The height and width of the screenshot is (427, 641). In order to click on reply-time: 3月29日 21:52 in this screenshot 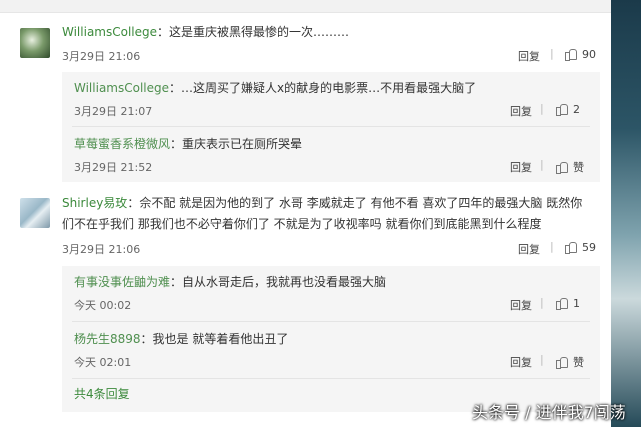, I will do `click(113, 167)`.